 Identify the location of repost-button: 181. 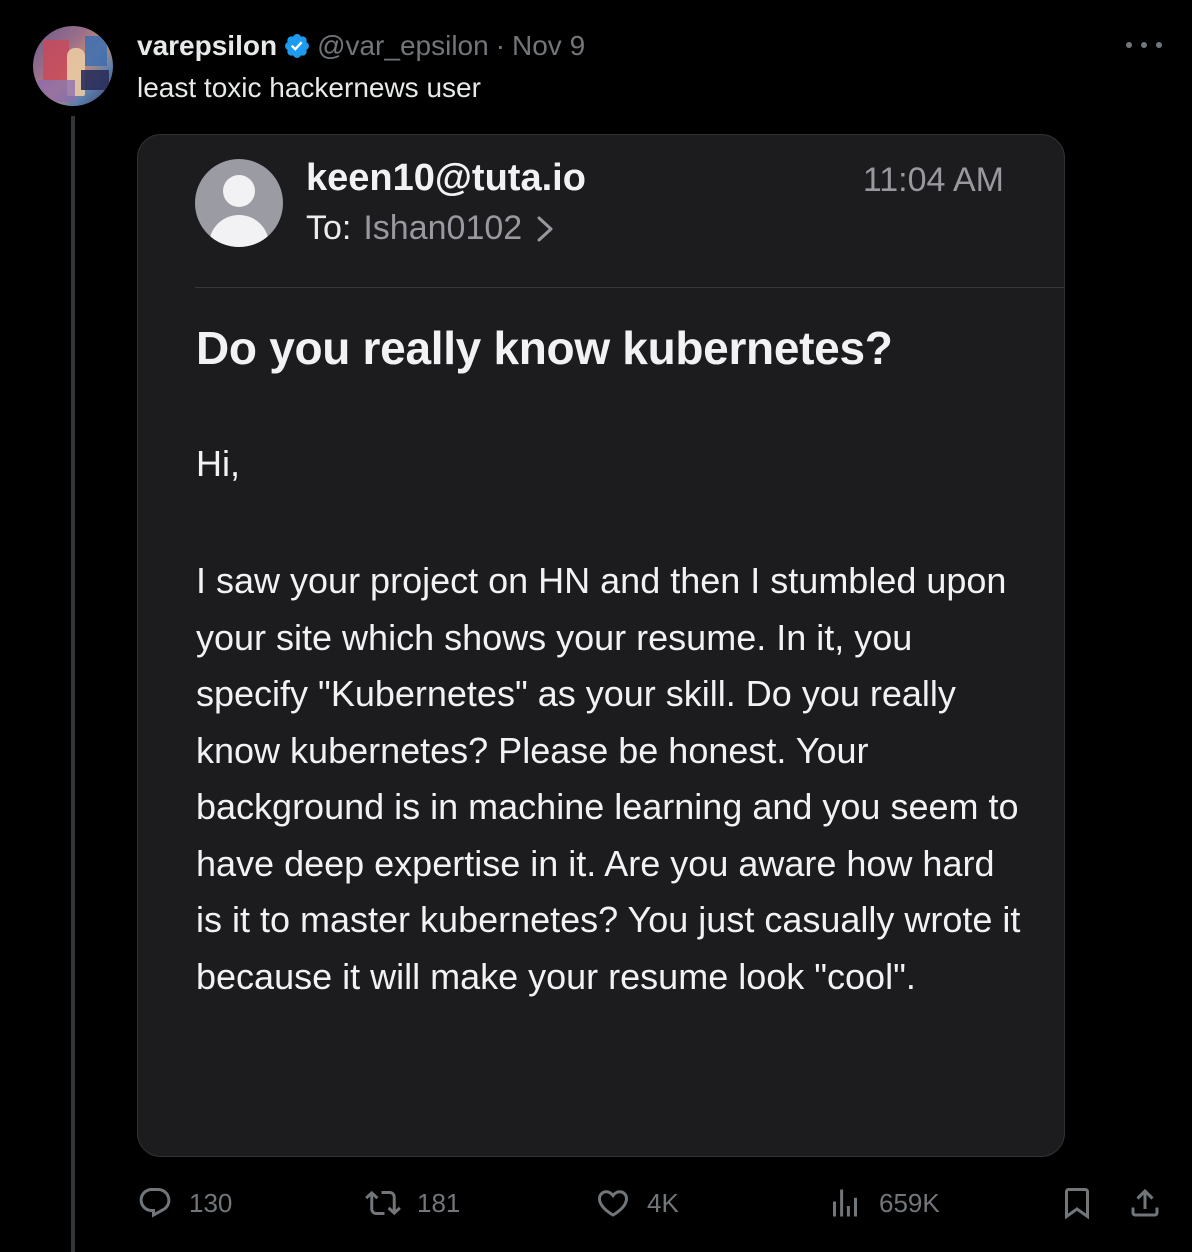
(412, 1203).